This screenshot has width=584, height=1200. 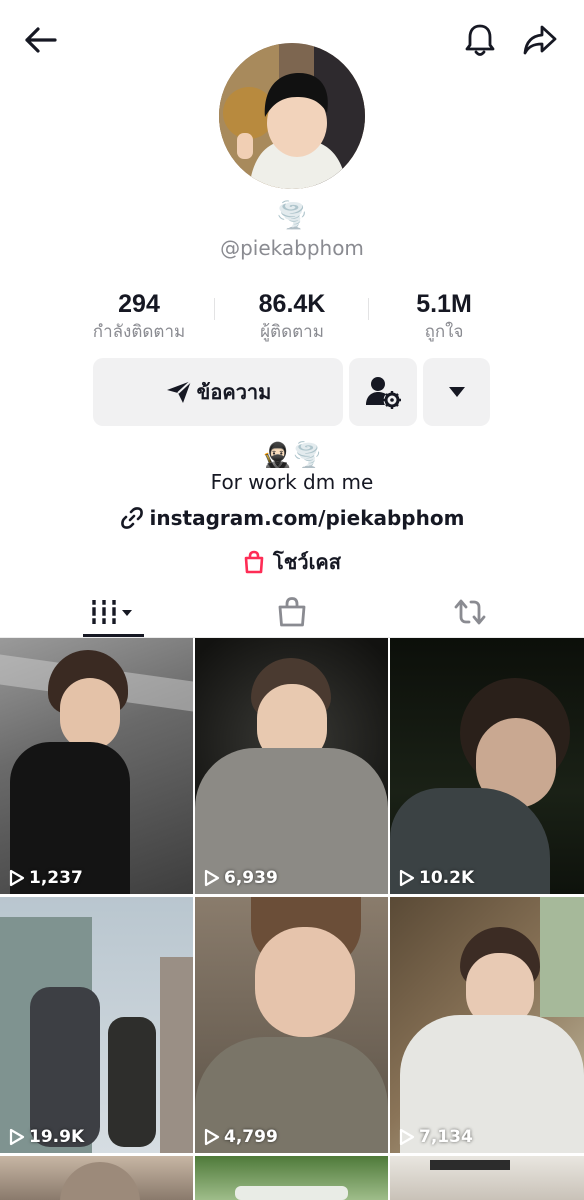 I want to click on stat-following: 294 กำลังติดตาม, so click(x=139, y=316).